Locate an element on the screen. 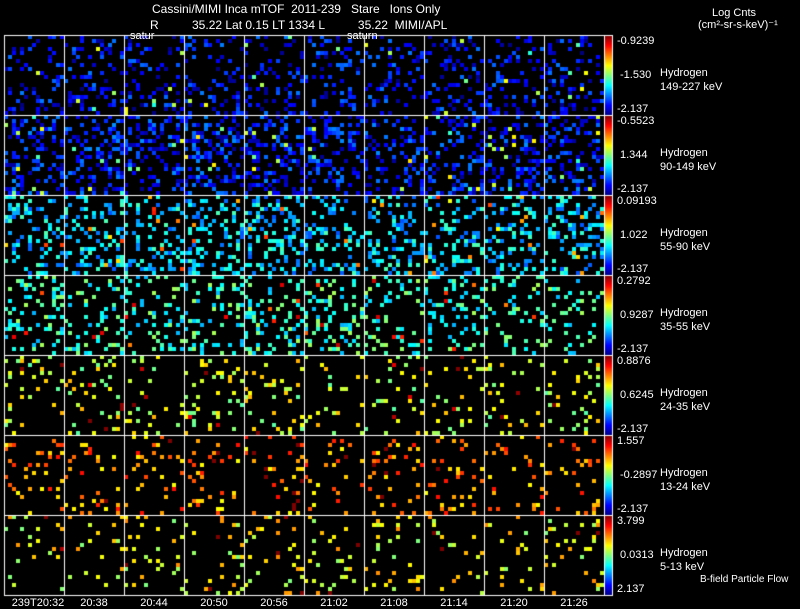 The image size is (800, 609). colorbar-mid-label: 0.9287 is located at coordinates (637, 315).